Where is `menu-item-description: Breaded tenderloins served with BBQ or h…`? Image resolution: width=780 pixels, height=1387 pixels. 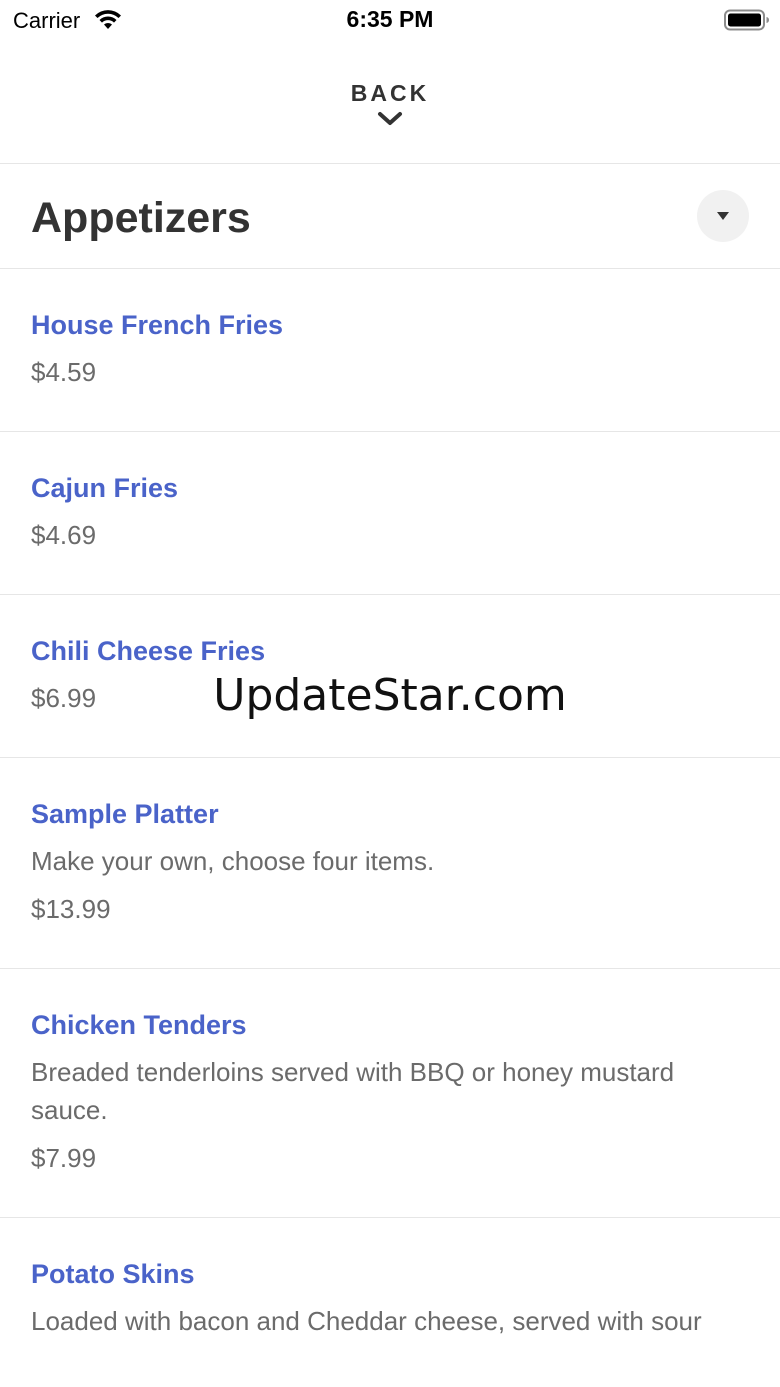 menu-item-description: Breaded tenderloins served with BBQ or h… is located at coordinates (353, 1091).